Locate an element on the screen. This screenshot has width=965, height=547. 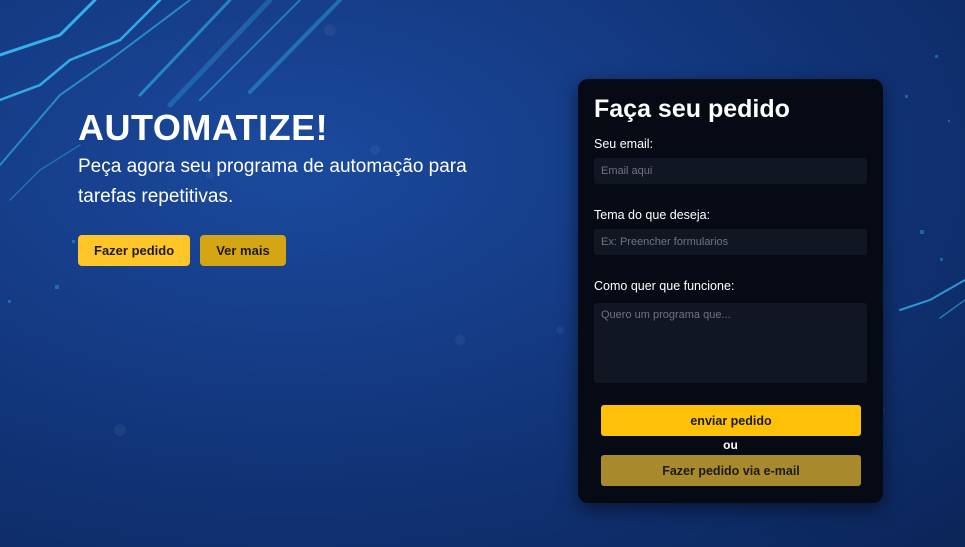
order-form-title: Faça seu pedido is located at coordinates (692, 109).